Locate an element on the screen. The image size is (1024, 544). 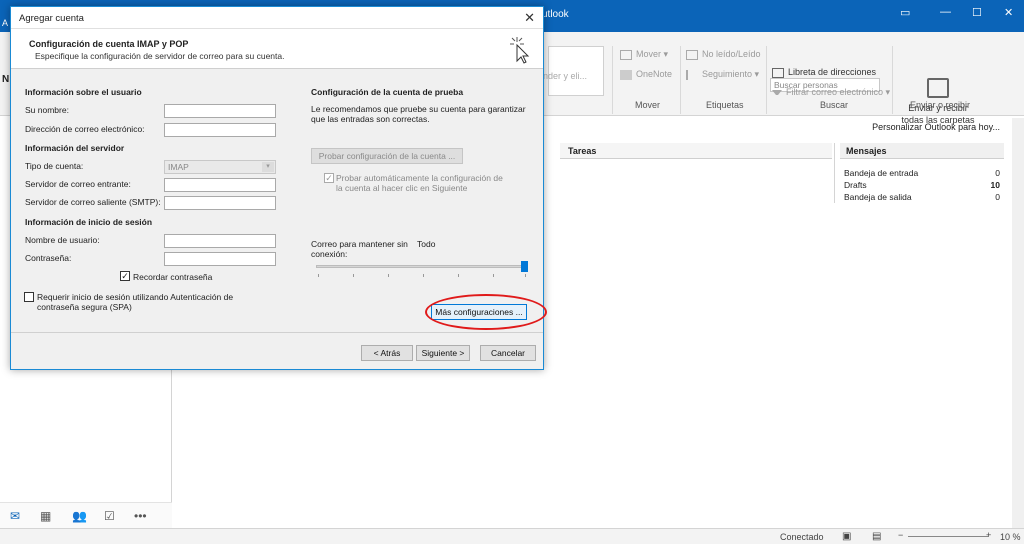
mail-icon: ✉ is located at coordinates (15, 516).